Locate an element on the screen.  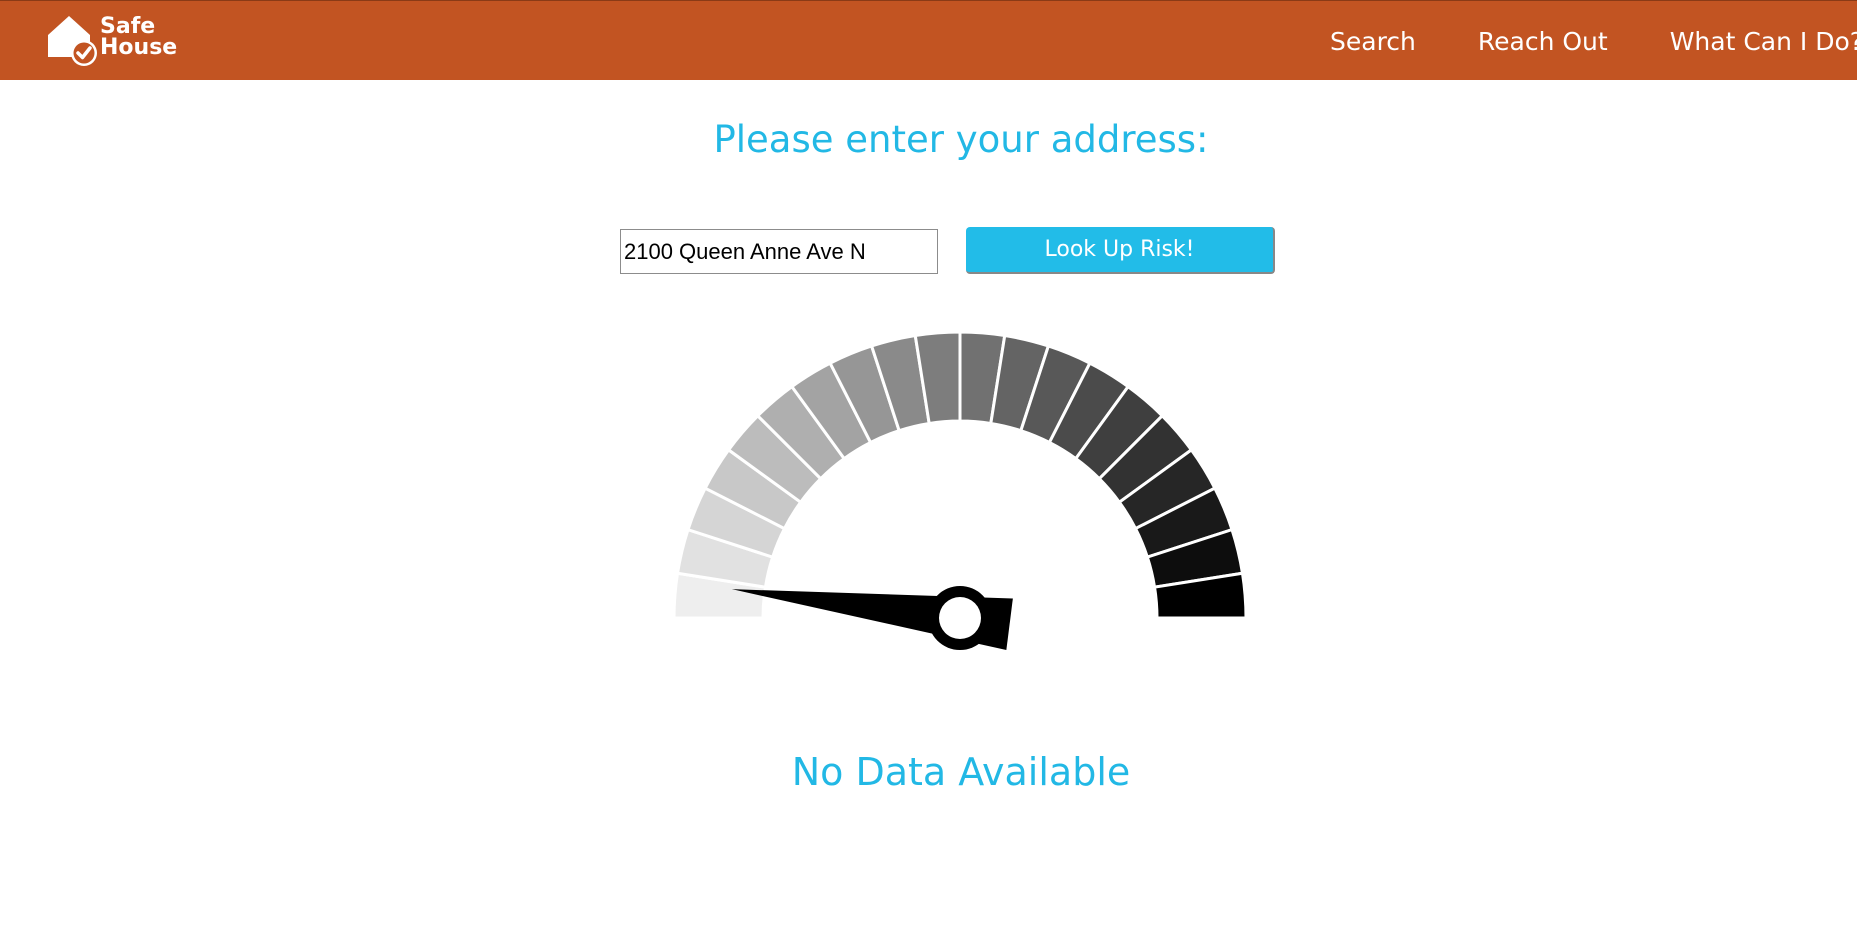
logo-line-safe: Safe is located at coordinates (128, 26).